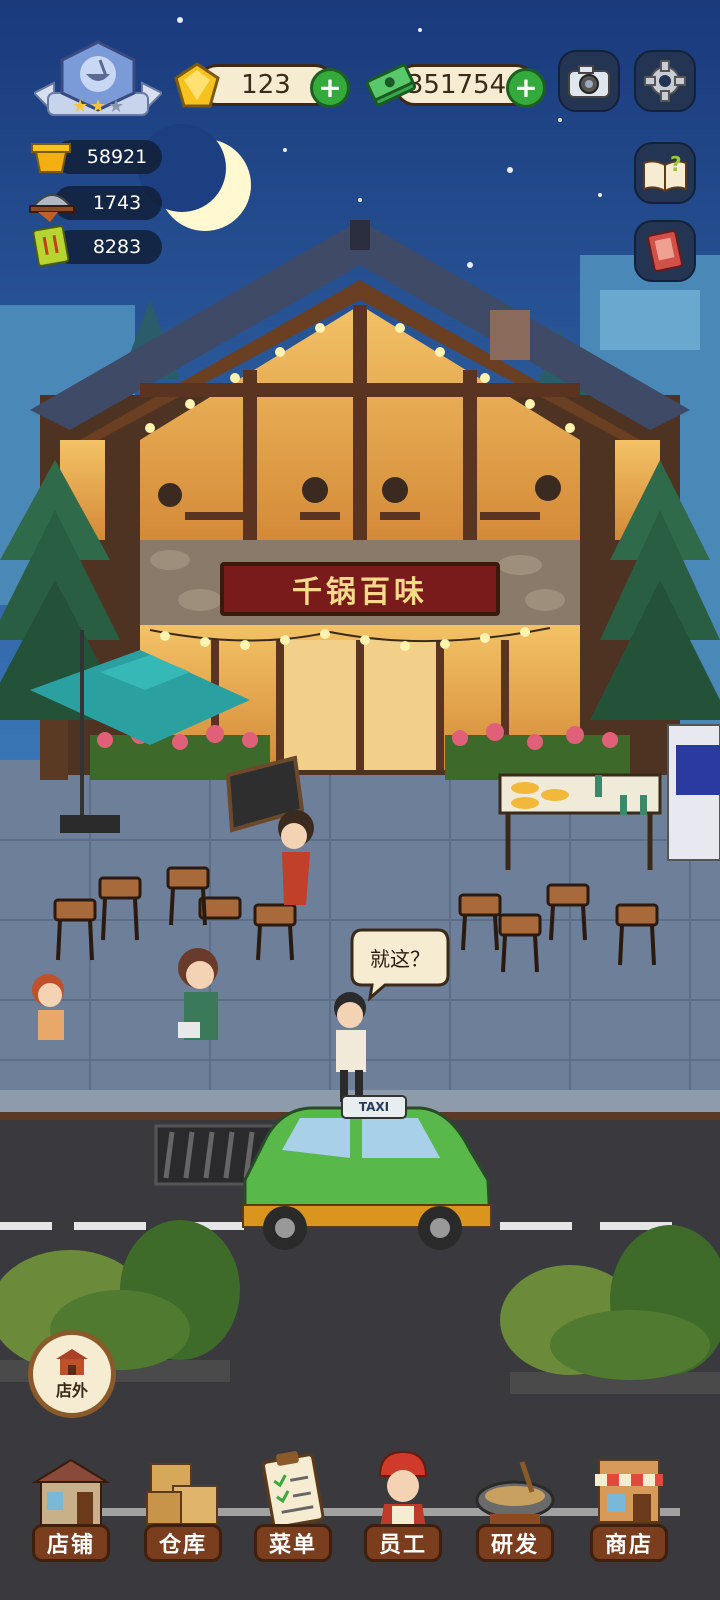 The image size is (720, 1600). Describe the element at coordinates (330, 88) in the screenshot. I see `add-gems-button: +` at that location.